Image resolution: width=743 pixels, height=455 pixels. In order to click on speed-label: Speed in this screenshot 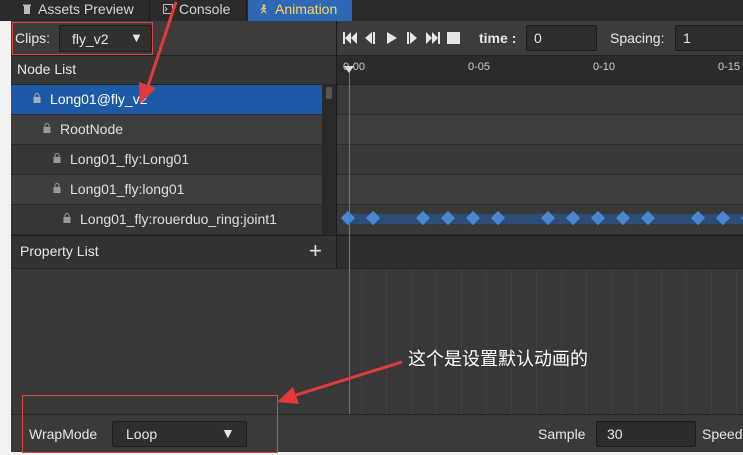, I will do `click(722, 434)`.